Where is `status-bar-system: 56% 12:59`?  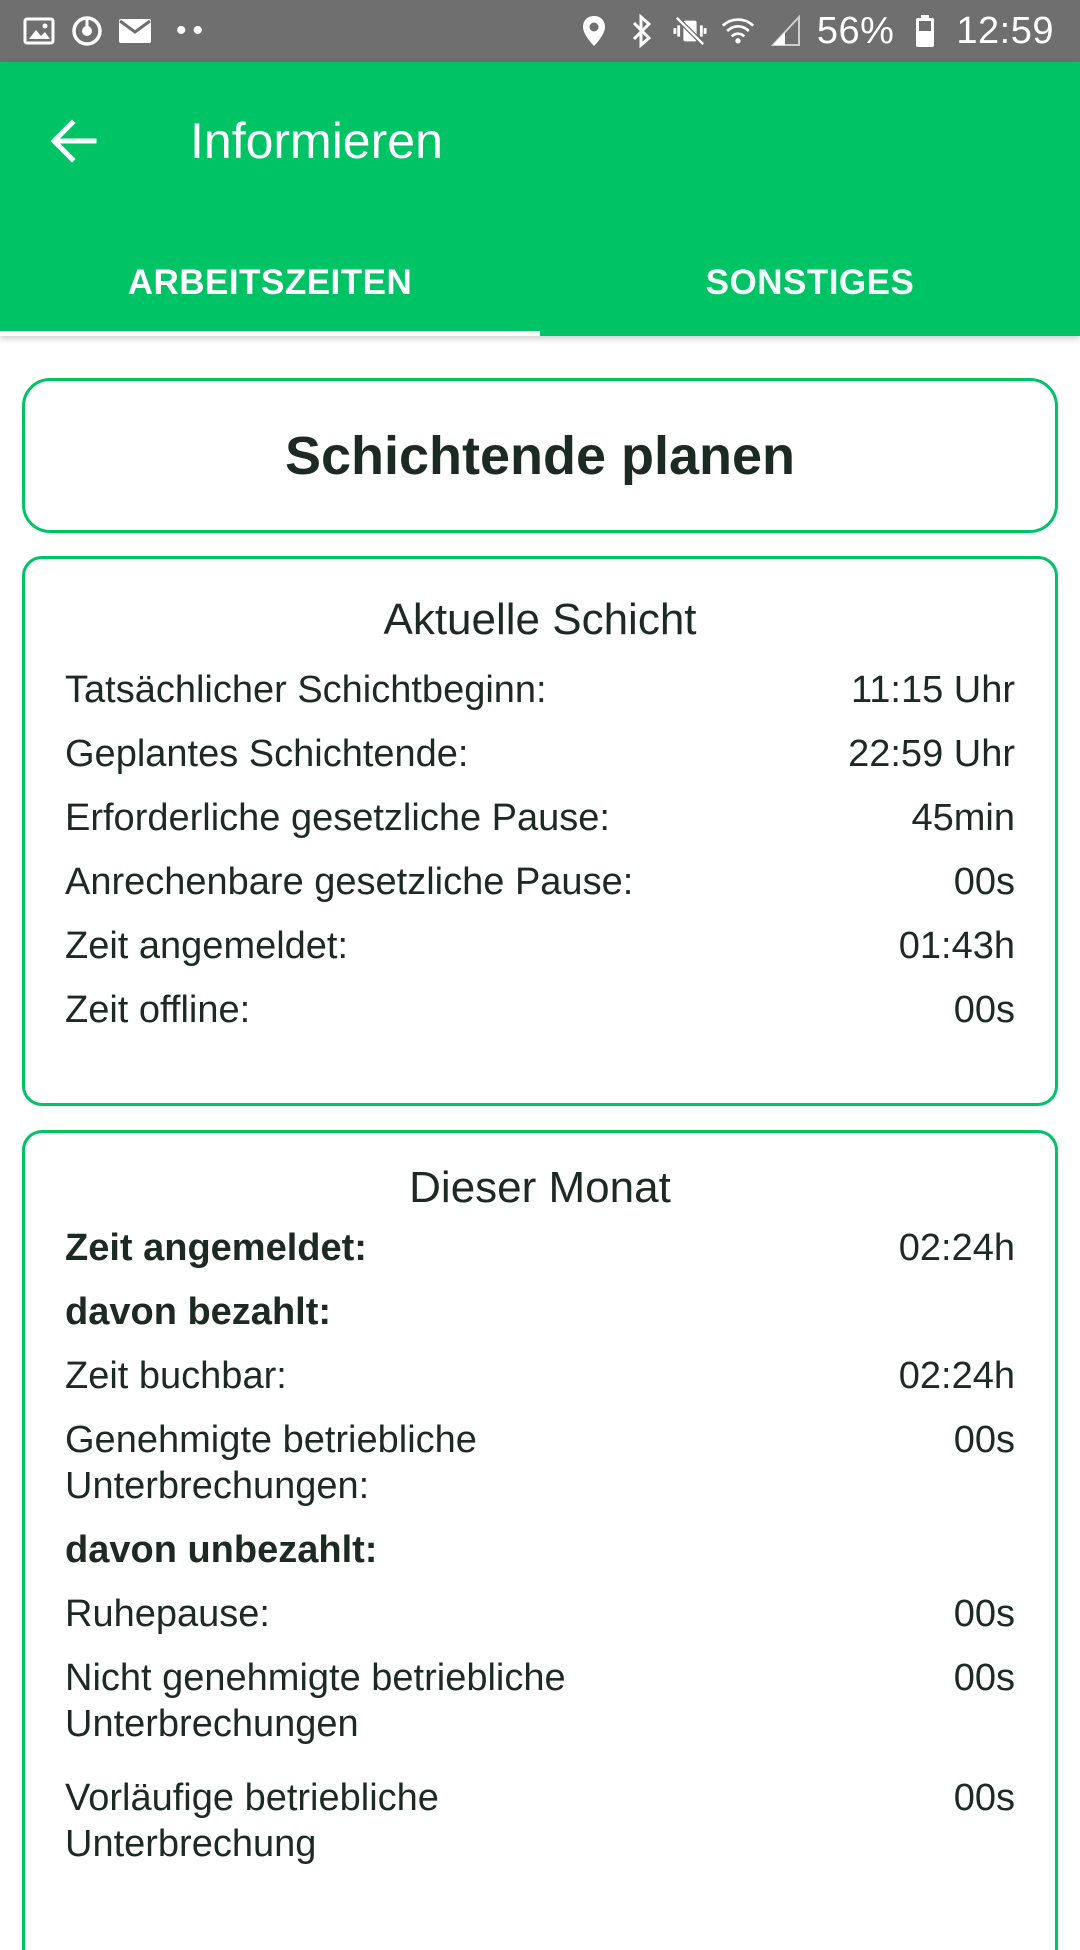
status-bar-system: 56% 12:59 is located at coordinates (815, 31).